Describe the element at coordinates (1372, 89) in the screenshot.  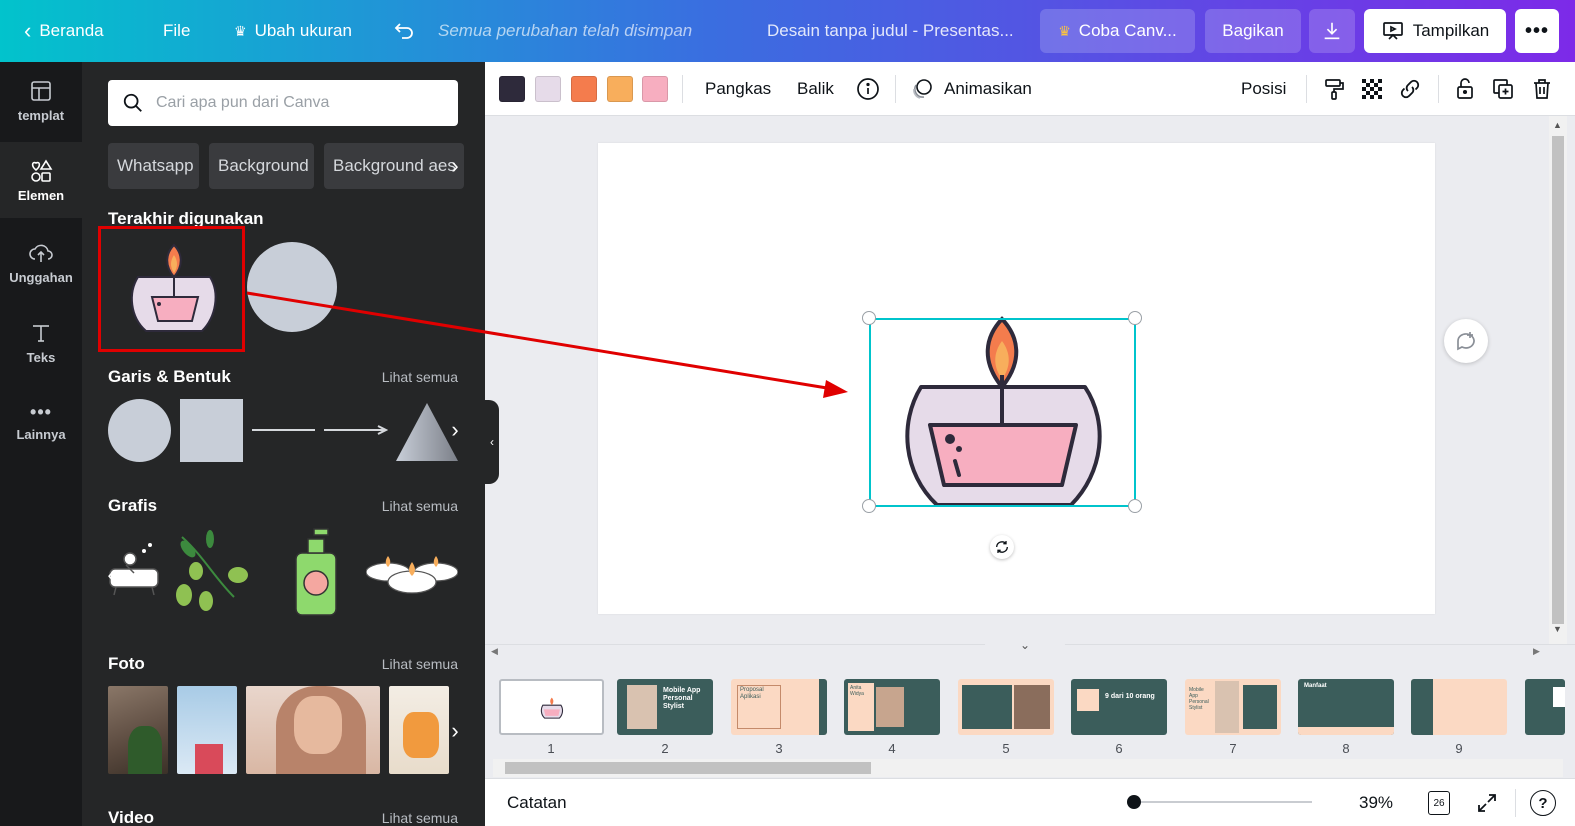
I see `transparency-button` at that location.